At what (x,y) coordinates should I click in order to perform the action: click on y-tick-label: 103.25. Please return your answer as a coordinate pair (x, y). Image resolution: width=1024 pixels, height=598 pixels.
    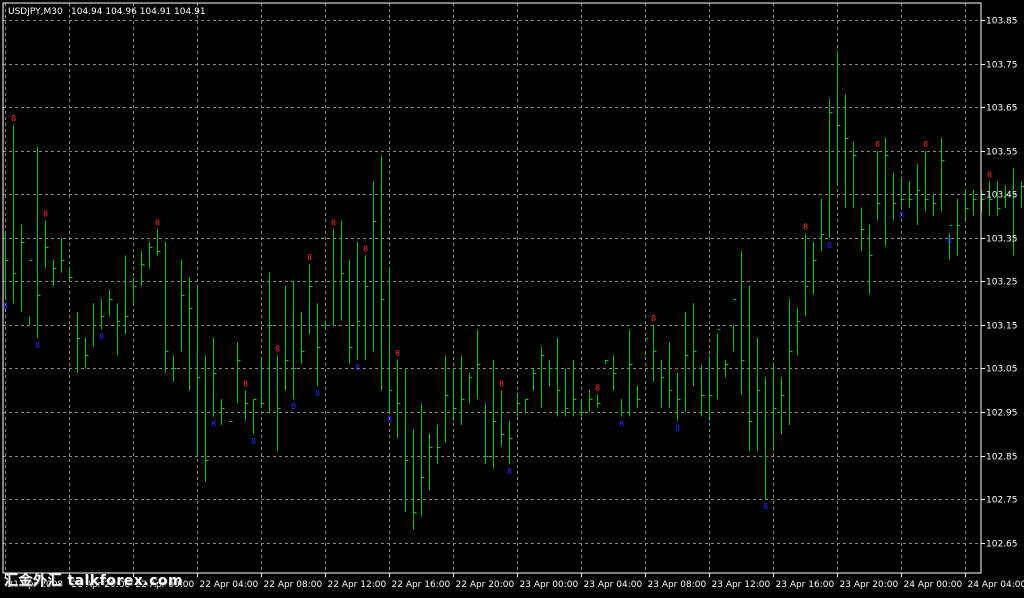
    Looking at the image, I should click on (1002, 283).